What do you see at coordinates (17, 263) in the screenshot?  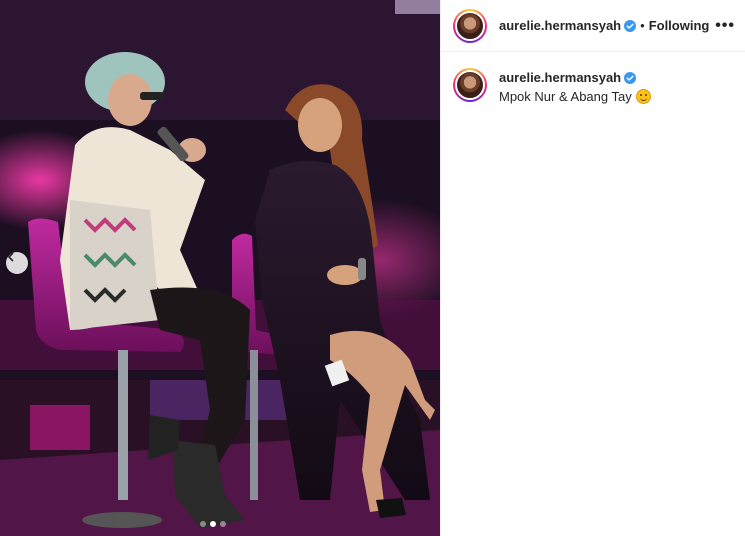 I see `carousel-prev-button` at bounding box center [17, 263].